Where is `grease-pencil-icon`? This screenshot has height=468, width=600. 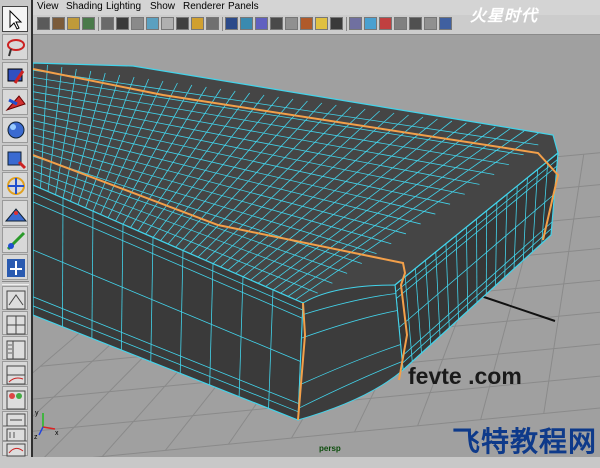
grease-pencil-icon is located at coordinates (415, 23).